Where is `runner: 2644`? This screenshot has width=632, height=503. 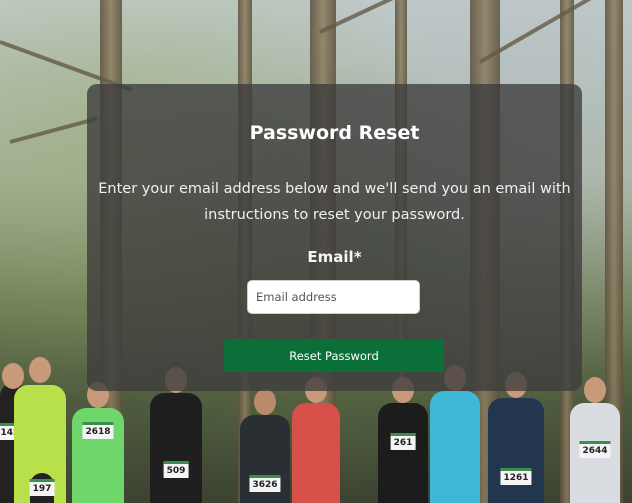
runner: 2644 is located at coordinates (595, 440).